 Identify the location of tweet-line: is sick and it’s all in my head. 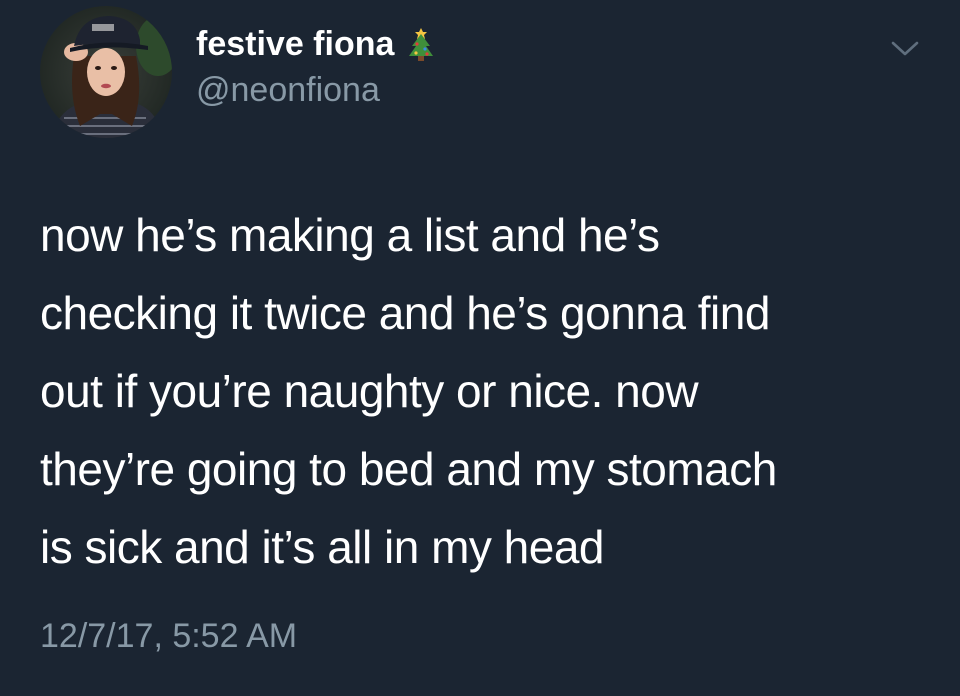
(322, 547).